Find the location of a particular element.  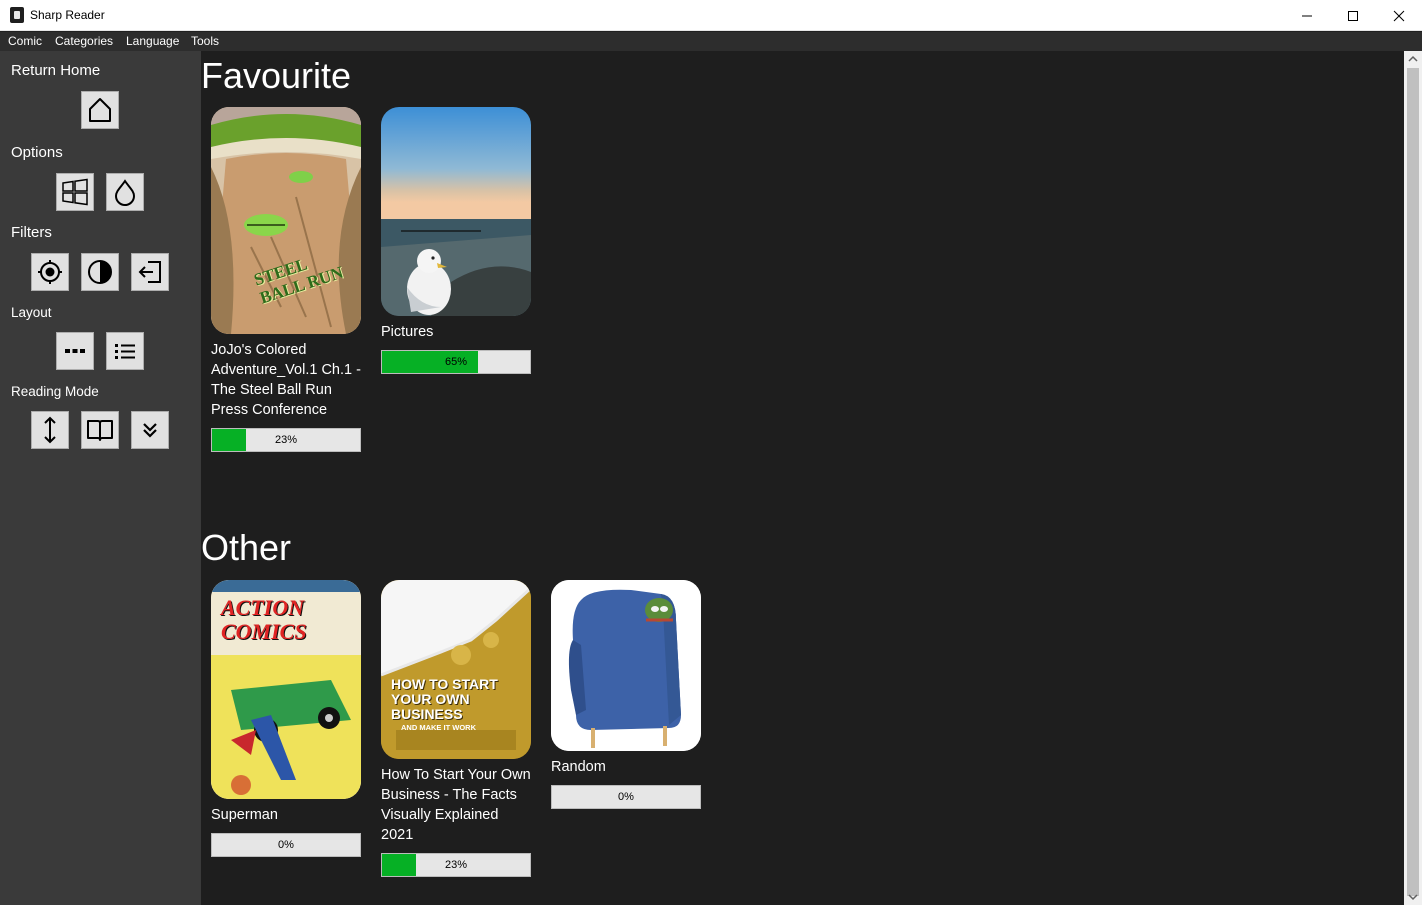

scroll-down-mode-button is located at coordinates (150, 430).